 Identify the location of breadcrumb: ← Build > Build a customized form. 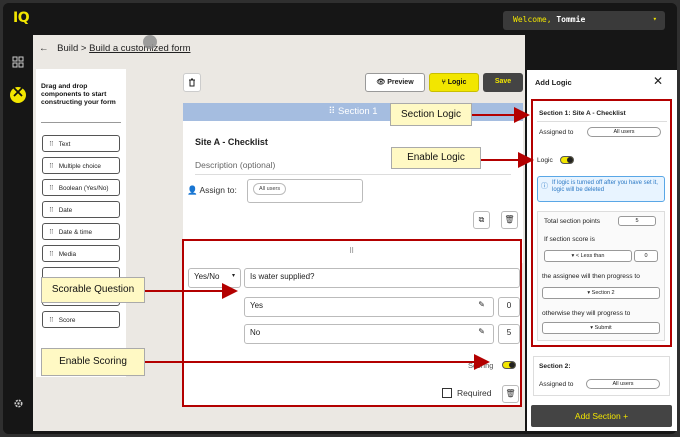
(114, 48).